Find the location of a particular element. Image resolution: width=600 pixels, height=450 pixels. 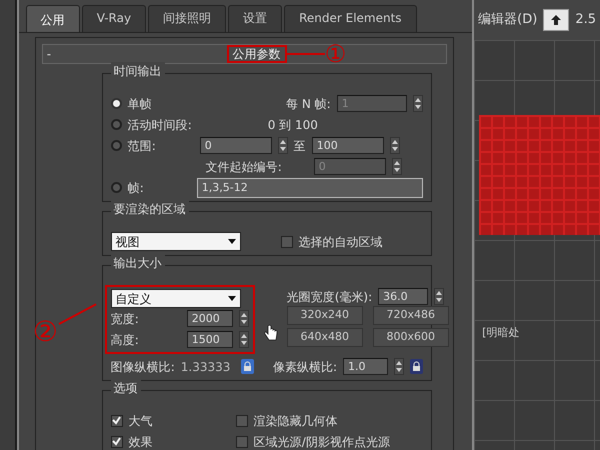

preset-button: 720x486 is located at coordinates (410, 315).